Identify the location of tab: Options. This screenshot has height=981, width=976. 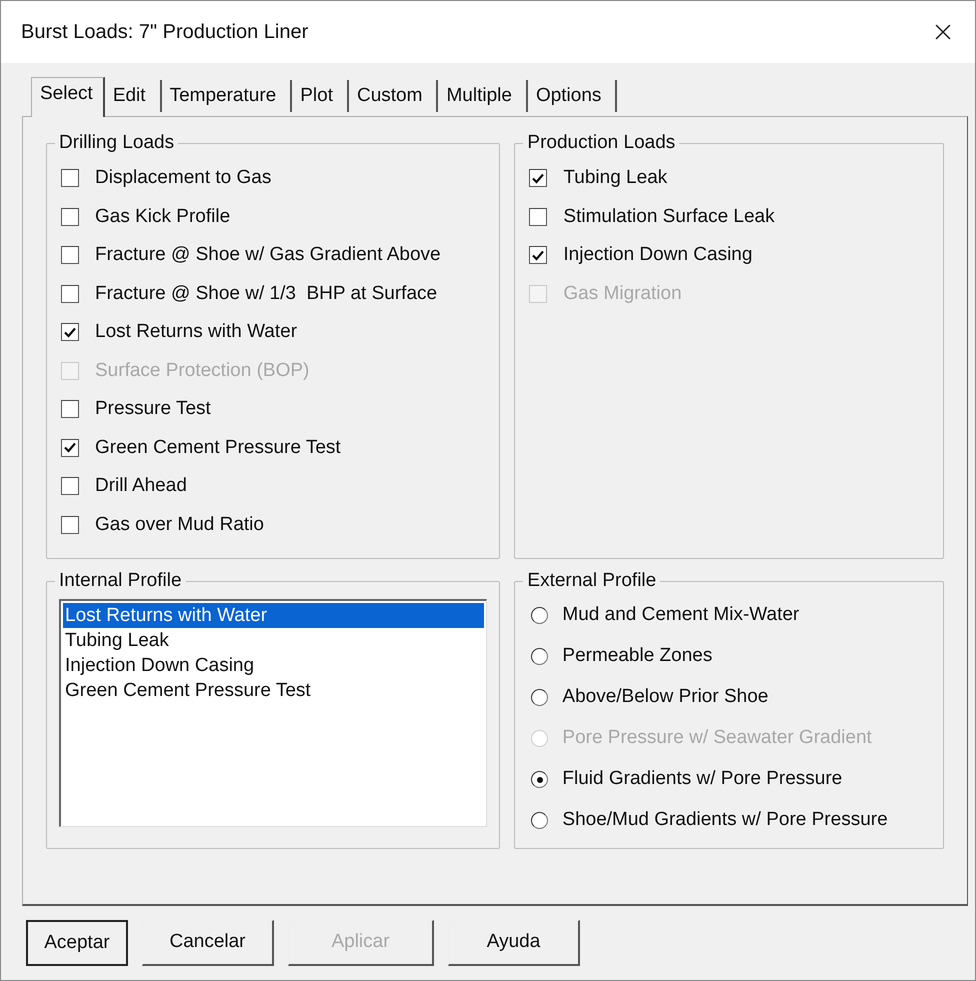
(573, 96).